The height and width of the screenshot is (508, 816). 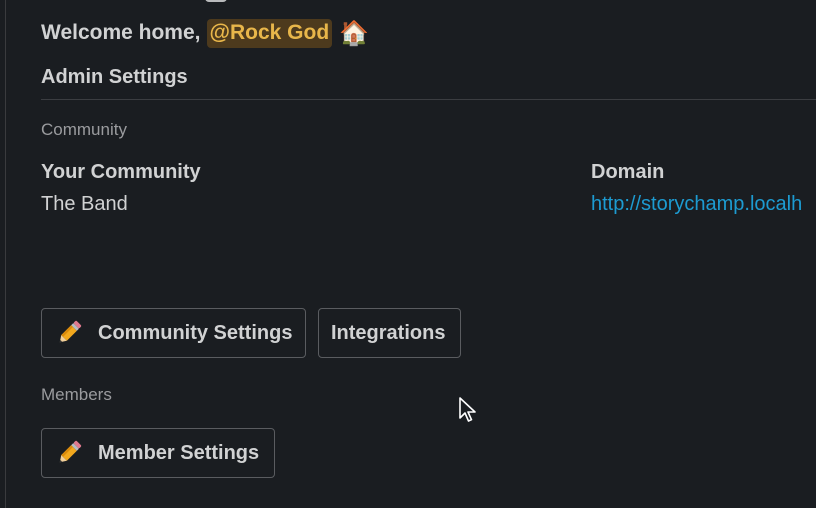 I want to click on section-divider, so click(x=428, y=99).